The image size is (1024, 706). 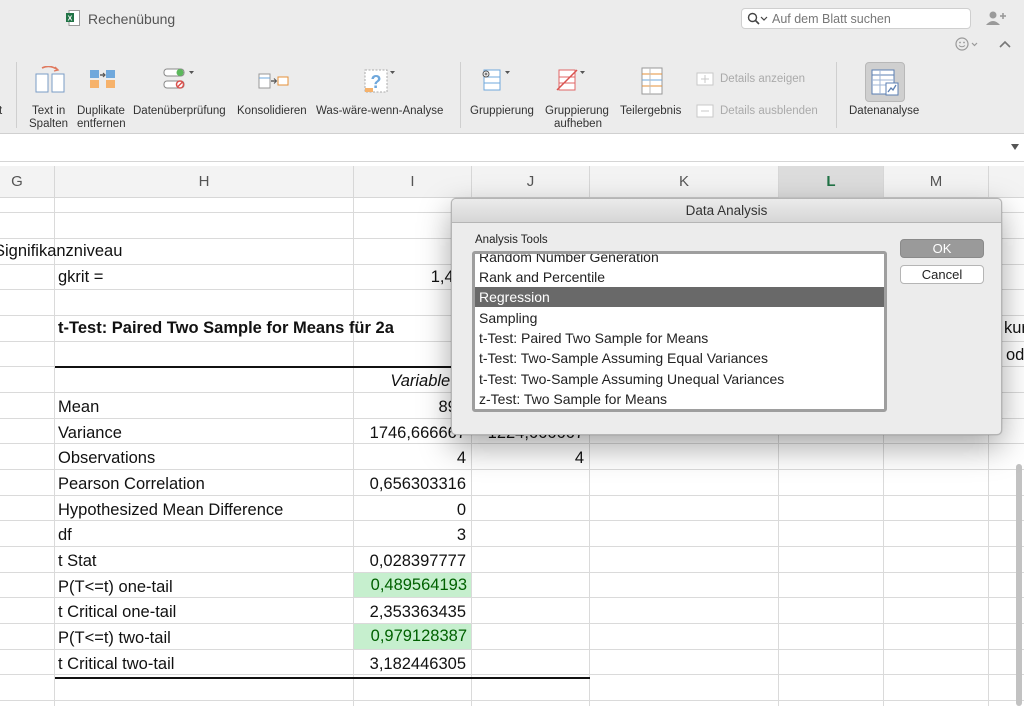 What do you see at coordinates (1015, 355) in the screenshot?
I see `partial-cell-m1: od` at bounding box center [1015, 355].